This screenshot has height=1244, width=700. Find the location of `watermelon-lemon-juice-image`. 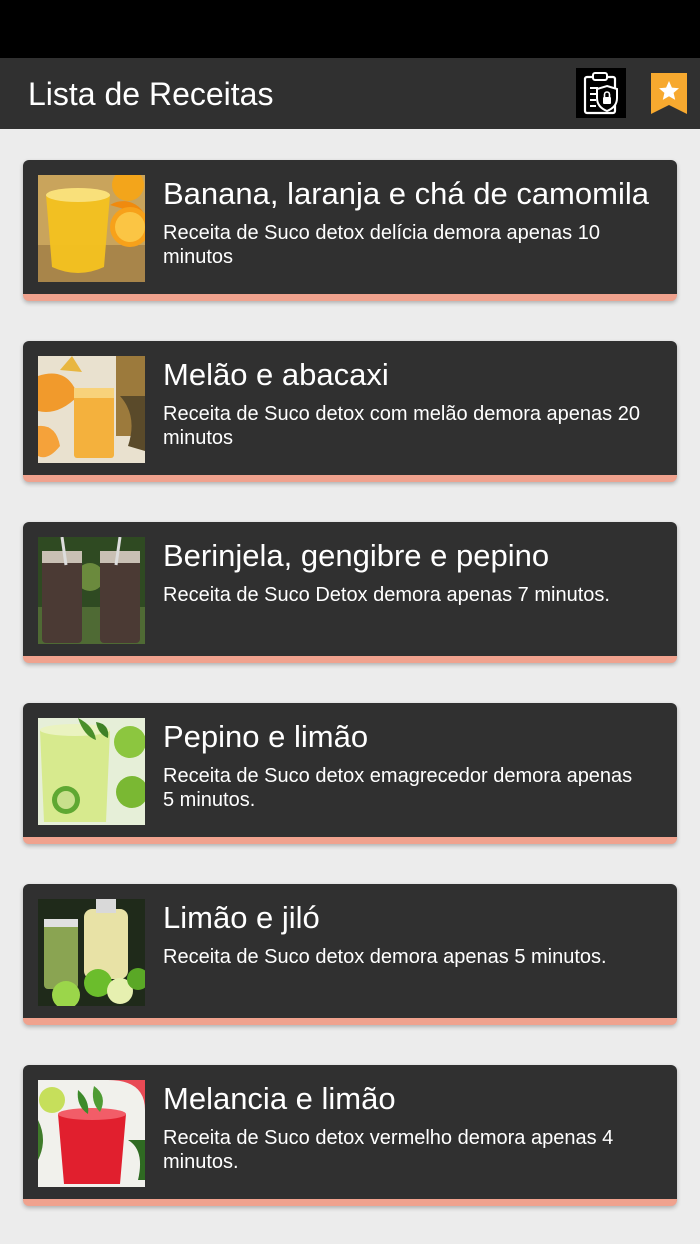

watermelon-lemon-juice-image is located at coordinates (91, 1133).